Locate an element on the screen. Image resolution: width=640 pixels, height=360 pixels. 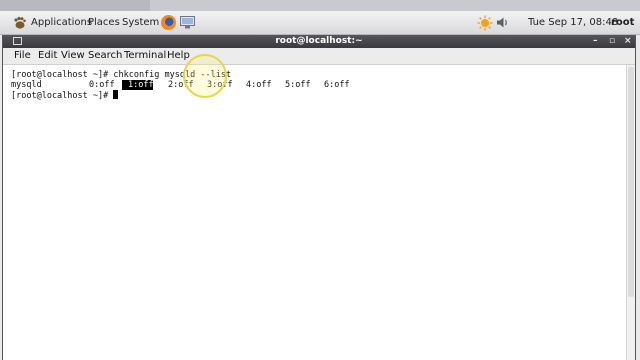
volume-icon is located at coordinates (503, 22).